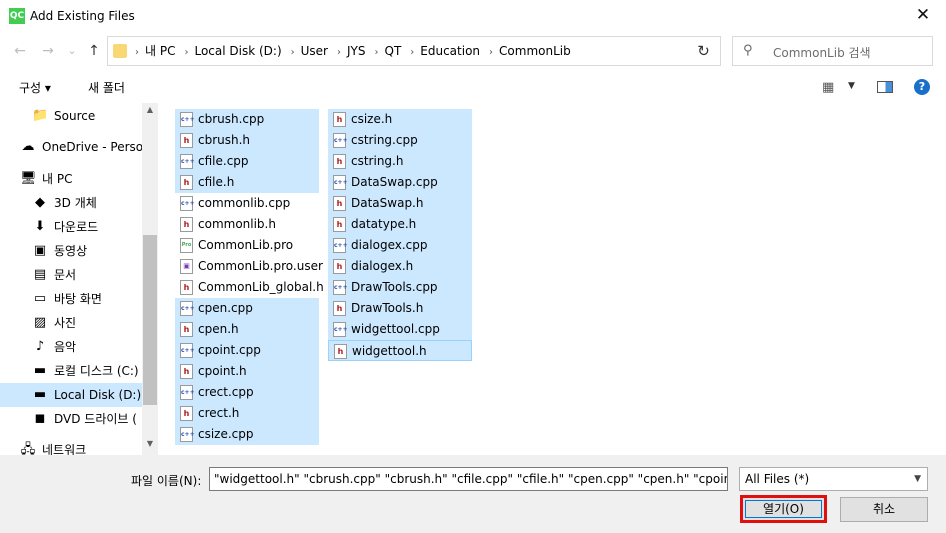  What do you see at coordinates (885, 87) in the screenshot?
I see `preview-pane-icon` at bounding box center [885, 87].